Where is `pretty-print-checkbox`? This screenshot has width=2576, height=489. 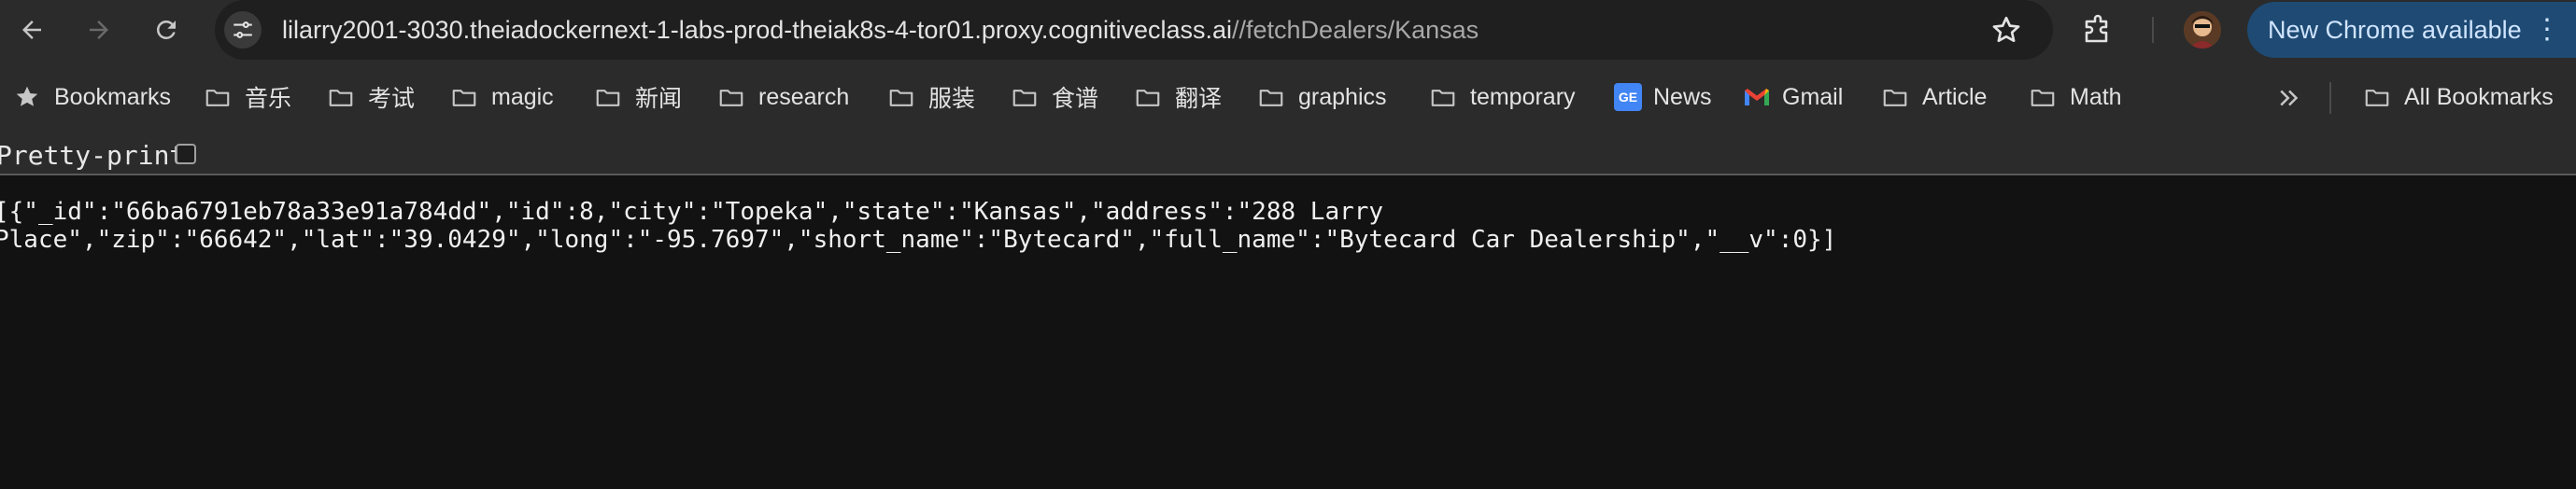 pretty-print-checkbox is located at coordinates (186, 154).